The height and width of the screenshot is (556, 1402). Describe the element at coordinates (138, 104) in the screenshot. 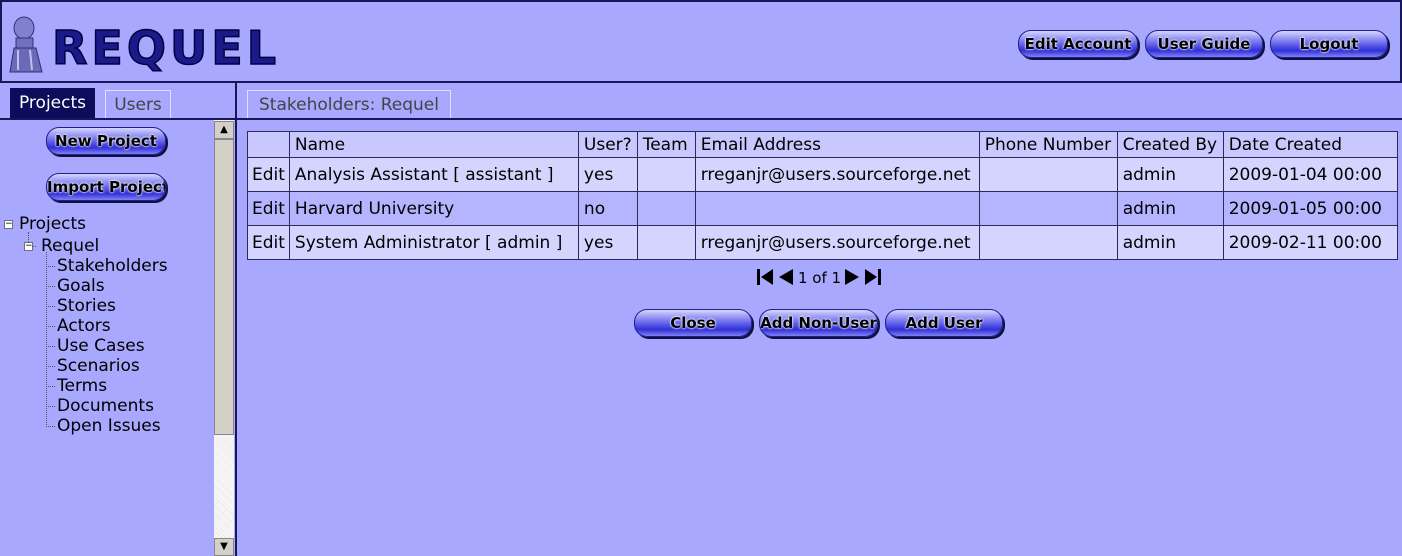

I see `tab-users: Users` at that location.